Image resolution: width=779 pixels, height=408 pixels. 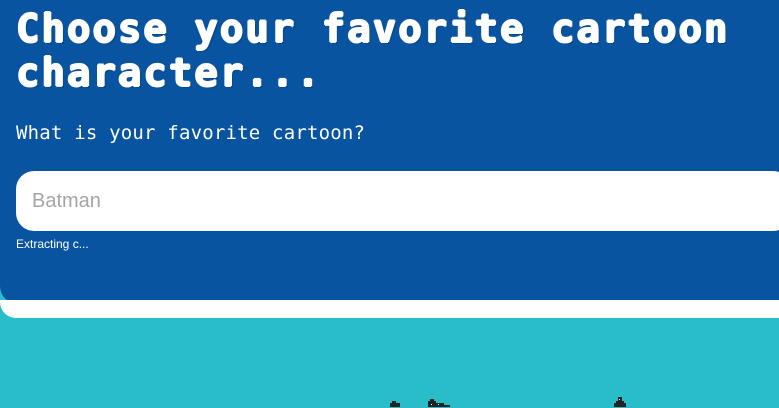 I want to click on cartoon-search-field, so click(x=397, y=201).